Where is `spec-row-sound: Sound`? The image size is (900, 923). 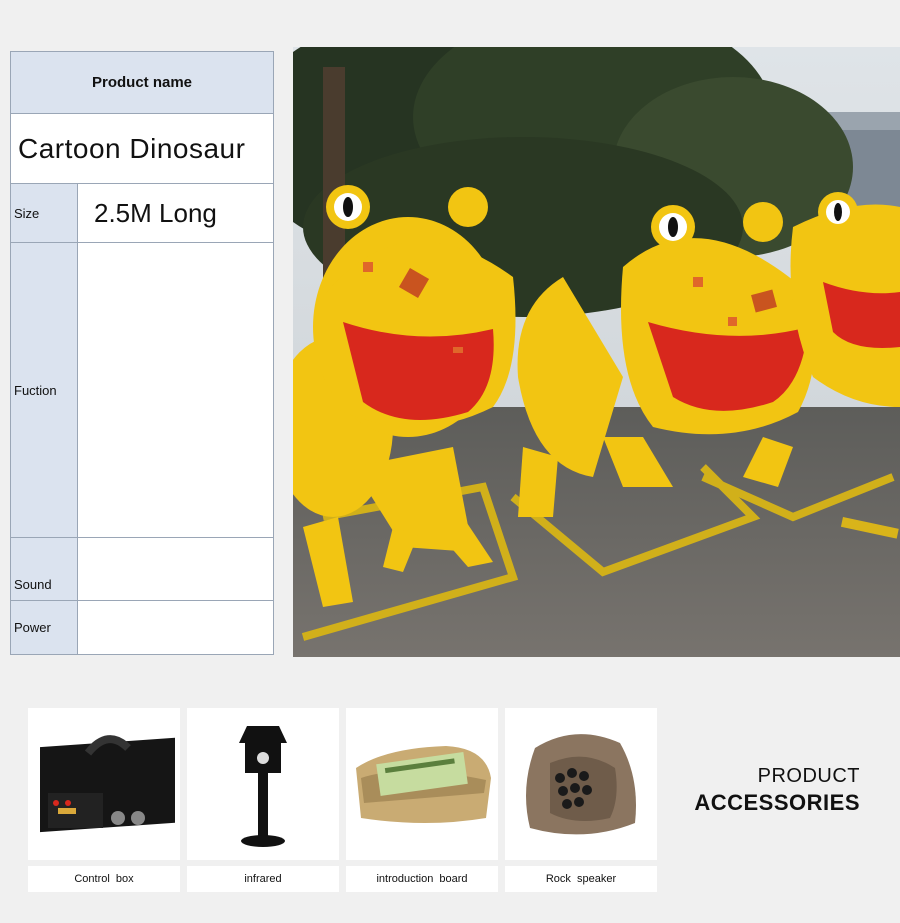
spec-row-sound: Sound is located at coordinates (142, 568).